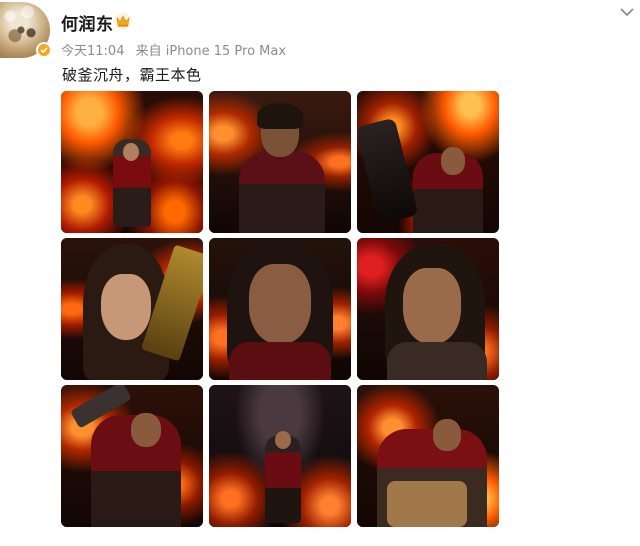 Image resolution: width=640 pixels, height=546 pixels. What do you see at coordinates (627, 12) in the screenshot?
I see `chevron-down-icon` at bounding box center [627, 12].